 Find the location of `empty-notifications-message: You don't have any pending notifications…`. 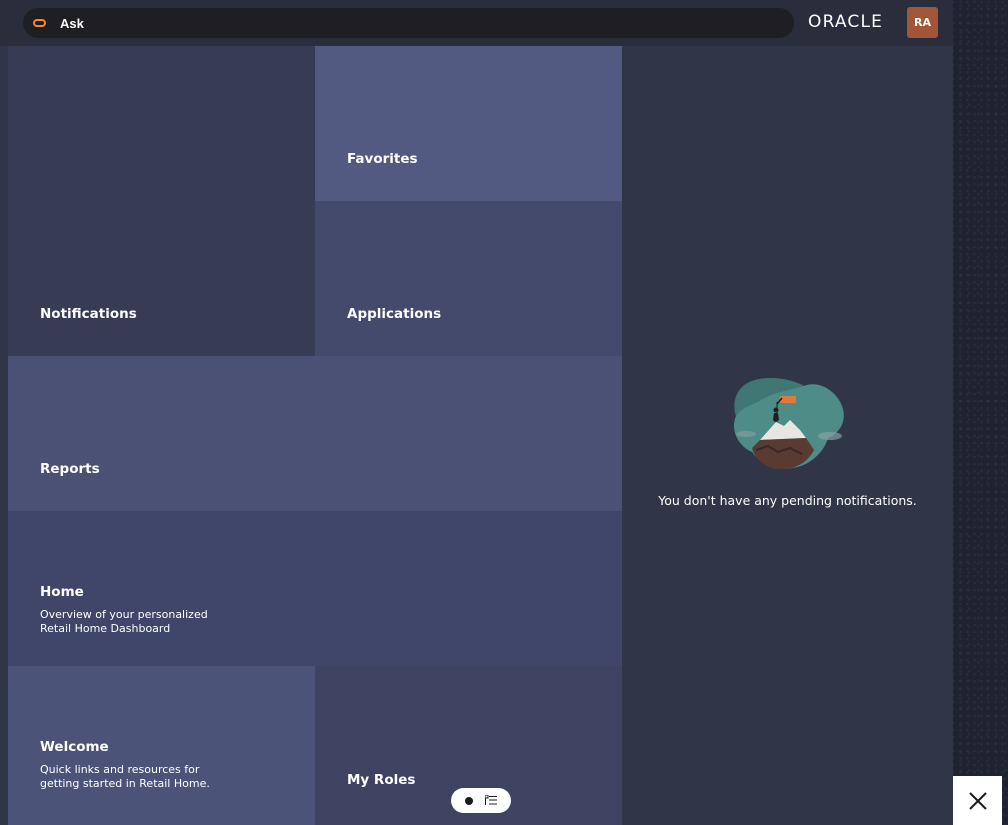

empty-notifications-message: You don't have any pending notifications… is located at coordinates (787, 500).